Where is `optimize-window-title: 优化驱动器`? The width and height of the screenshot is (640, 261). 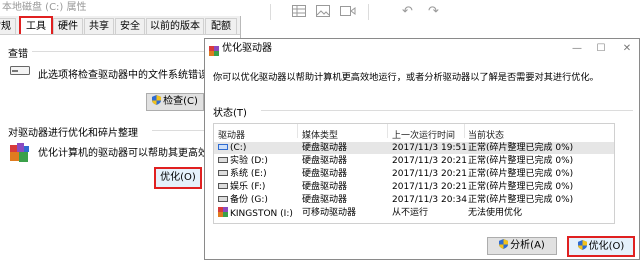
optimize-window-title: 优化驱动器 is located at coordinates (247, 48).